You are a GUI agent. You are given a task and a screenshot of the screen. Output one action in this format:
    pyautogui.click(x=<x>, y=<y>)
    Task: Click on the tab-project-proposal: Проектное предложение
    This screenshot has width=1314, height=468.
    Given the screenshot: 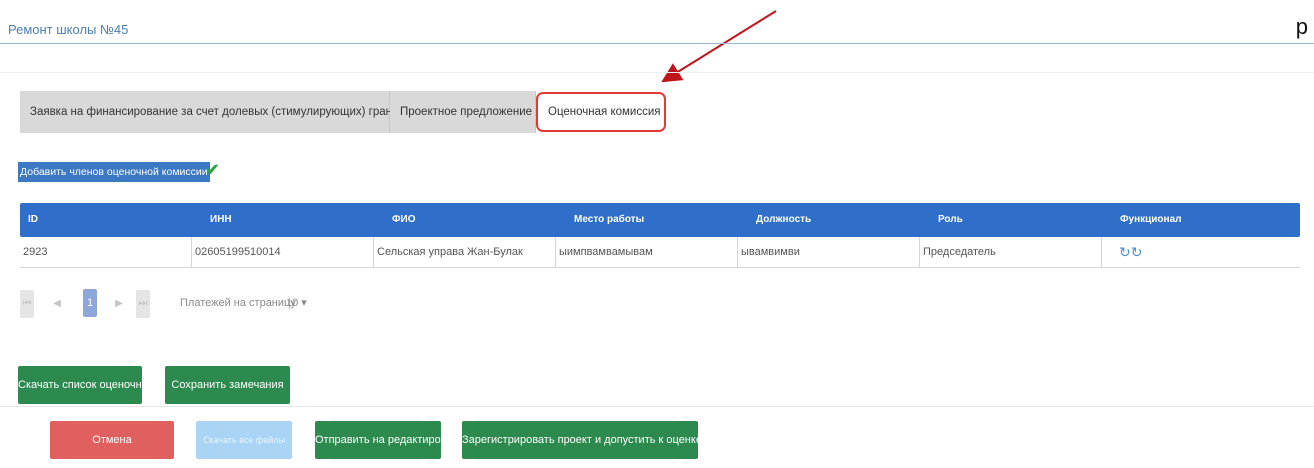 What is the action you would take?
    pyautogui.click(x=463, y=112)
    